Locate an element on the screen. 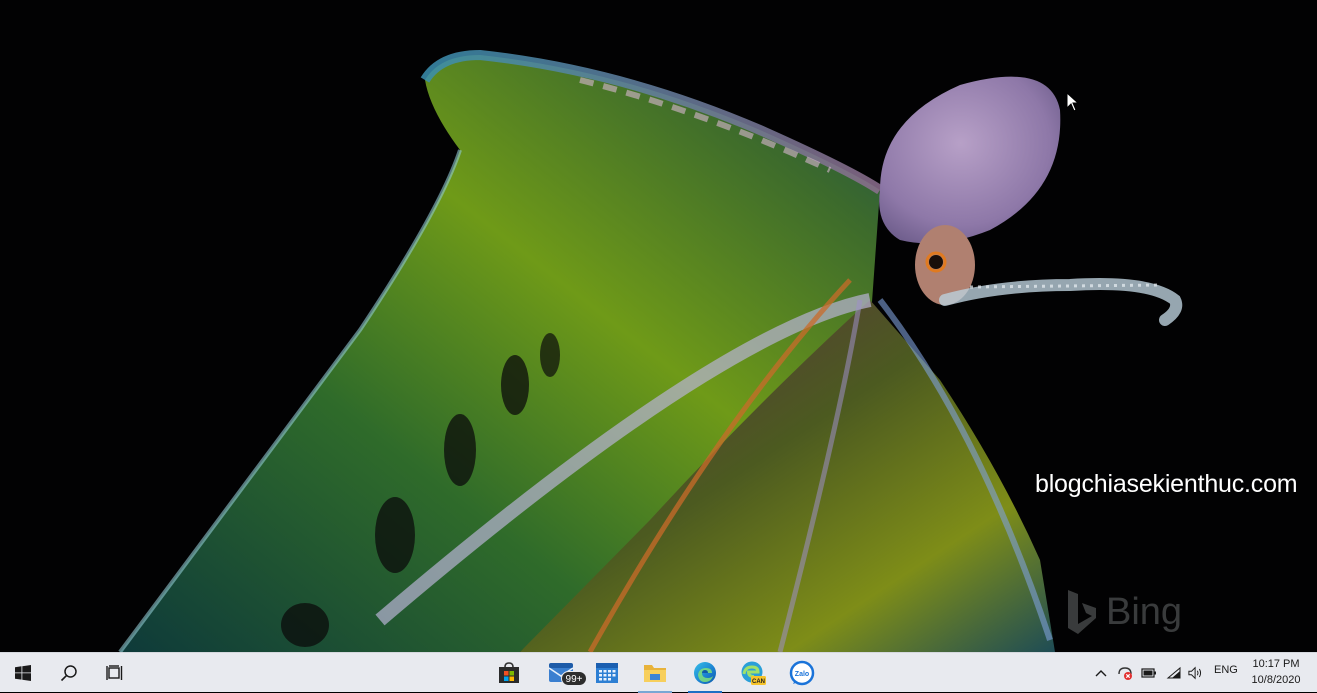 The height and width of the screenshot is (693, 1317). watermark-text: blogchiasekienthuc.com is located at coordinates (1166, 484).